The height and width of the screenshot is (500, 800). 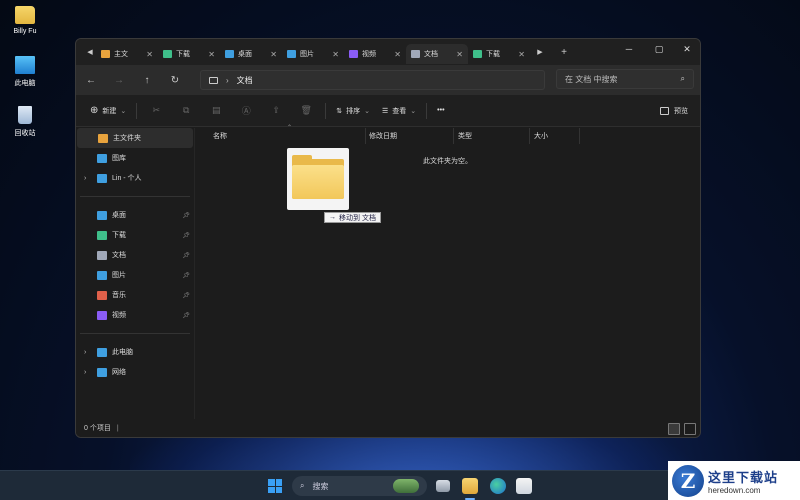 What do you see at coordinates (383, 136) in the screenshot?
I see `column-header-modified: 修改日期` at bounding box center [383, 136].